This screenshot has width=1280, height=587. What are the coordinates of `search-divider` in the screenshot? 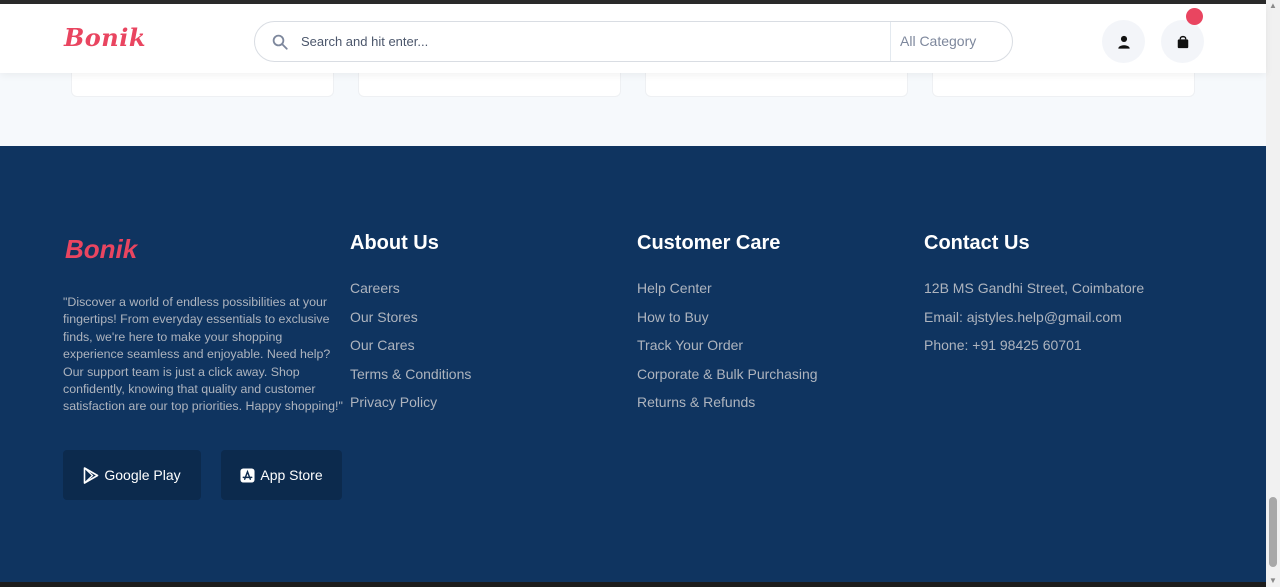 It's located at (890, 41).